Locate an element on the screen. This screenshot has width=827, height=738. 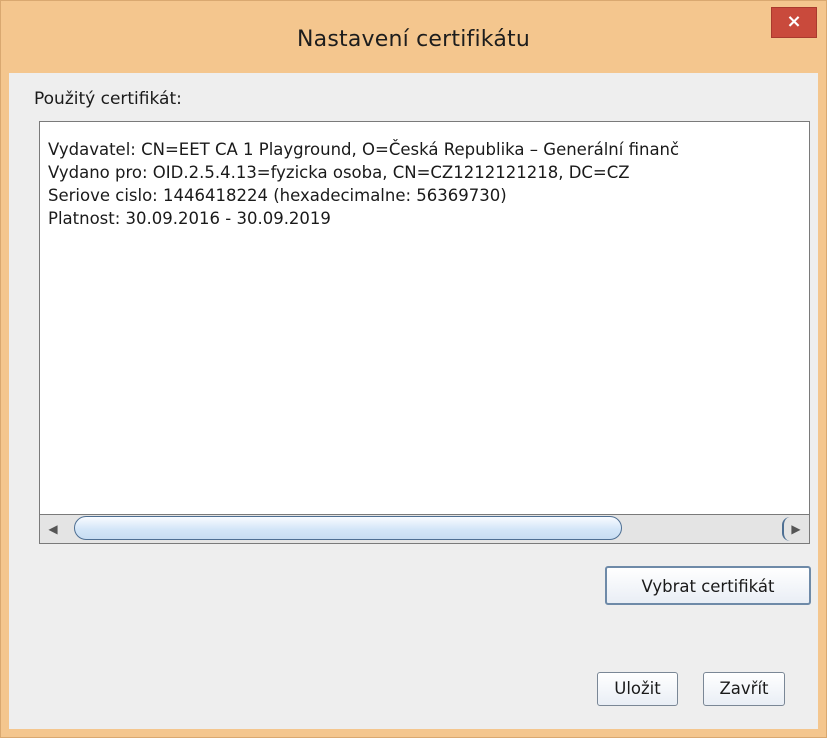
close-icon: × is located at coordinates (794, 21).